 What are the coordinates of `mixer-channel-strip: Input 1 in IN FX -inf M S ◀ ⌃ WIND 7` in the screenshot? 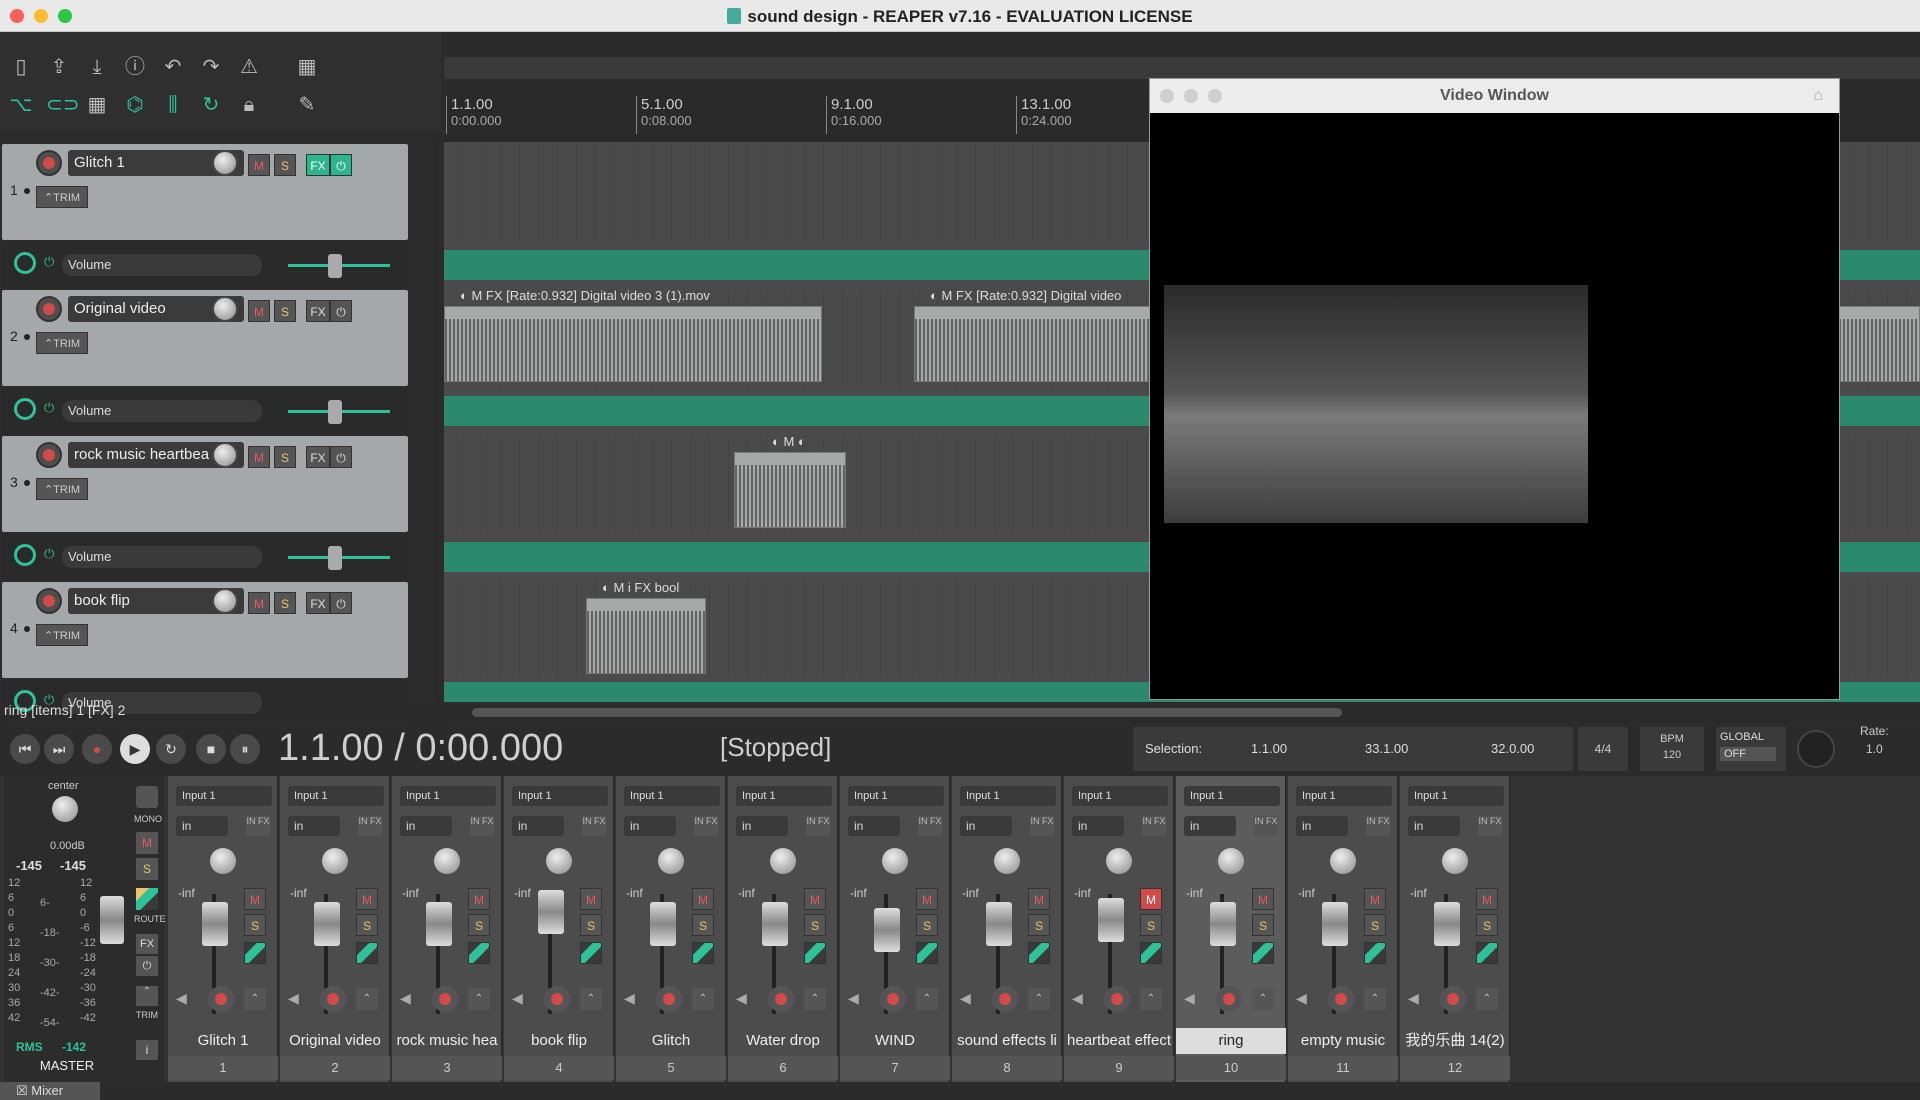 It's located at (895, 929).